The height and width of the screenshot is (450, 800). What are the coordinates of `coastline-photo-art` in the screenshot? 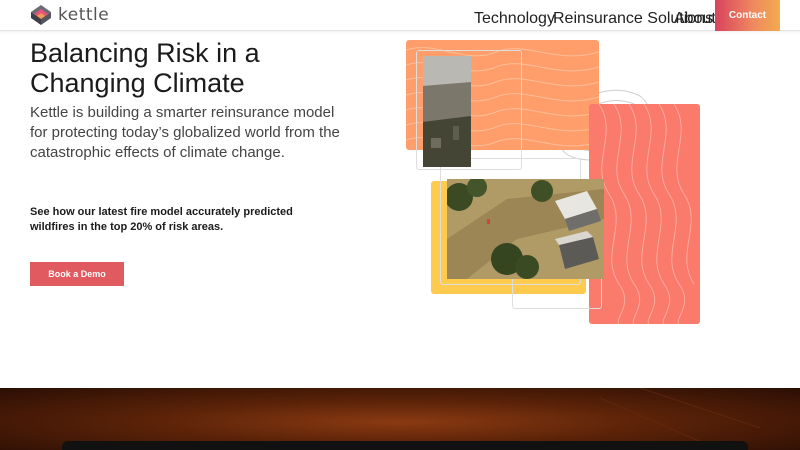 It's located at (447, 111).